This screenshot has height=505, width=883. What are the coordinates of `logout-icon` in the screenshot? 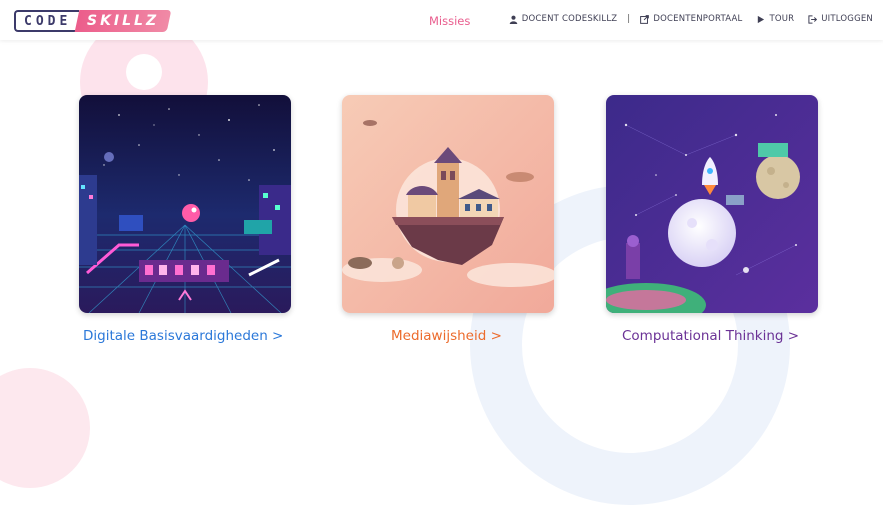 It's located at (813, 19).